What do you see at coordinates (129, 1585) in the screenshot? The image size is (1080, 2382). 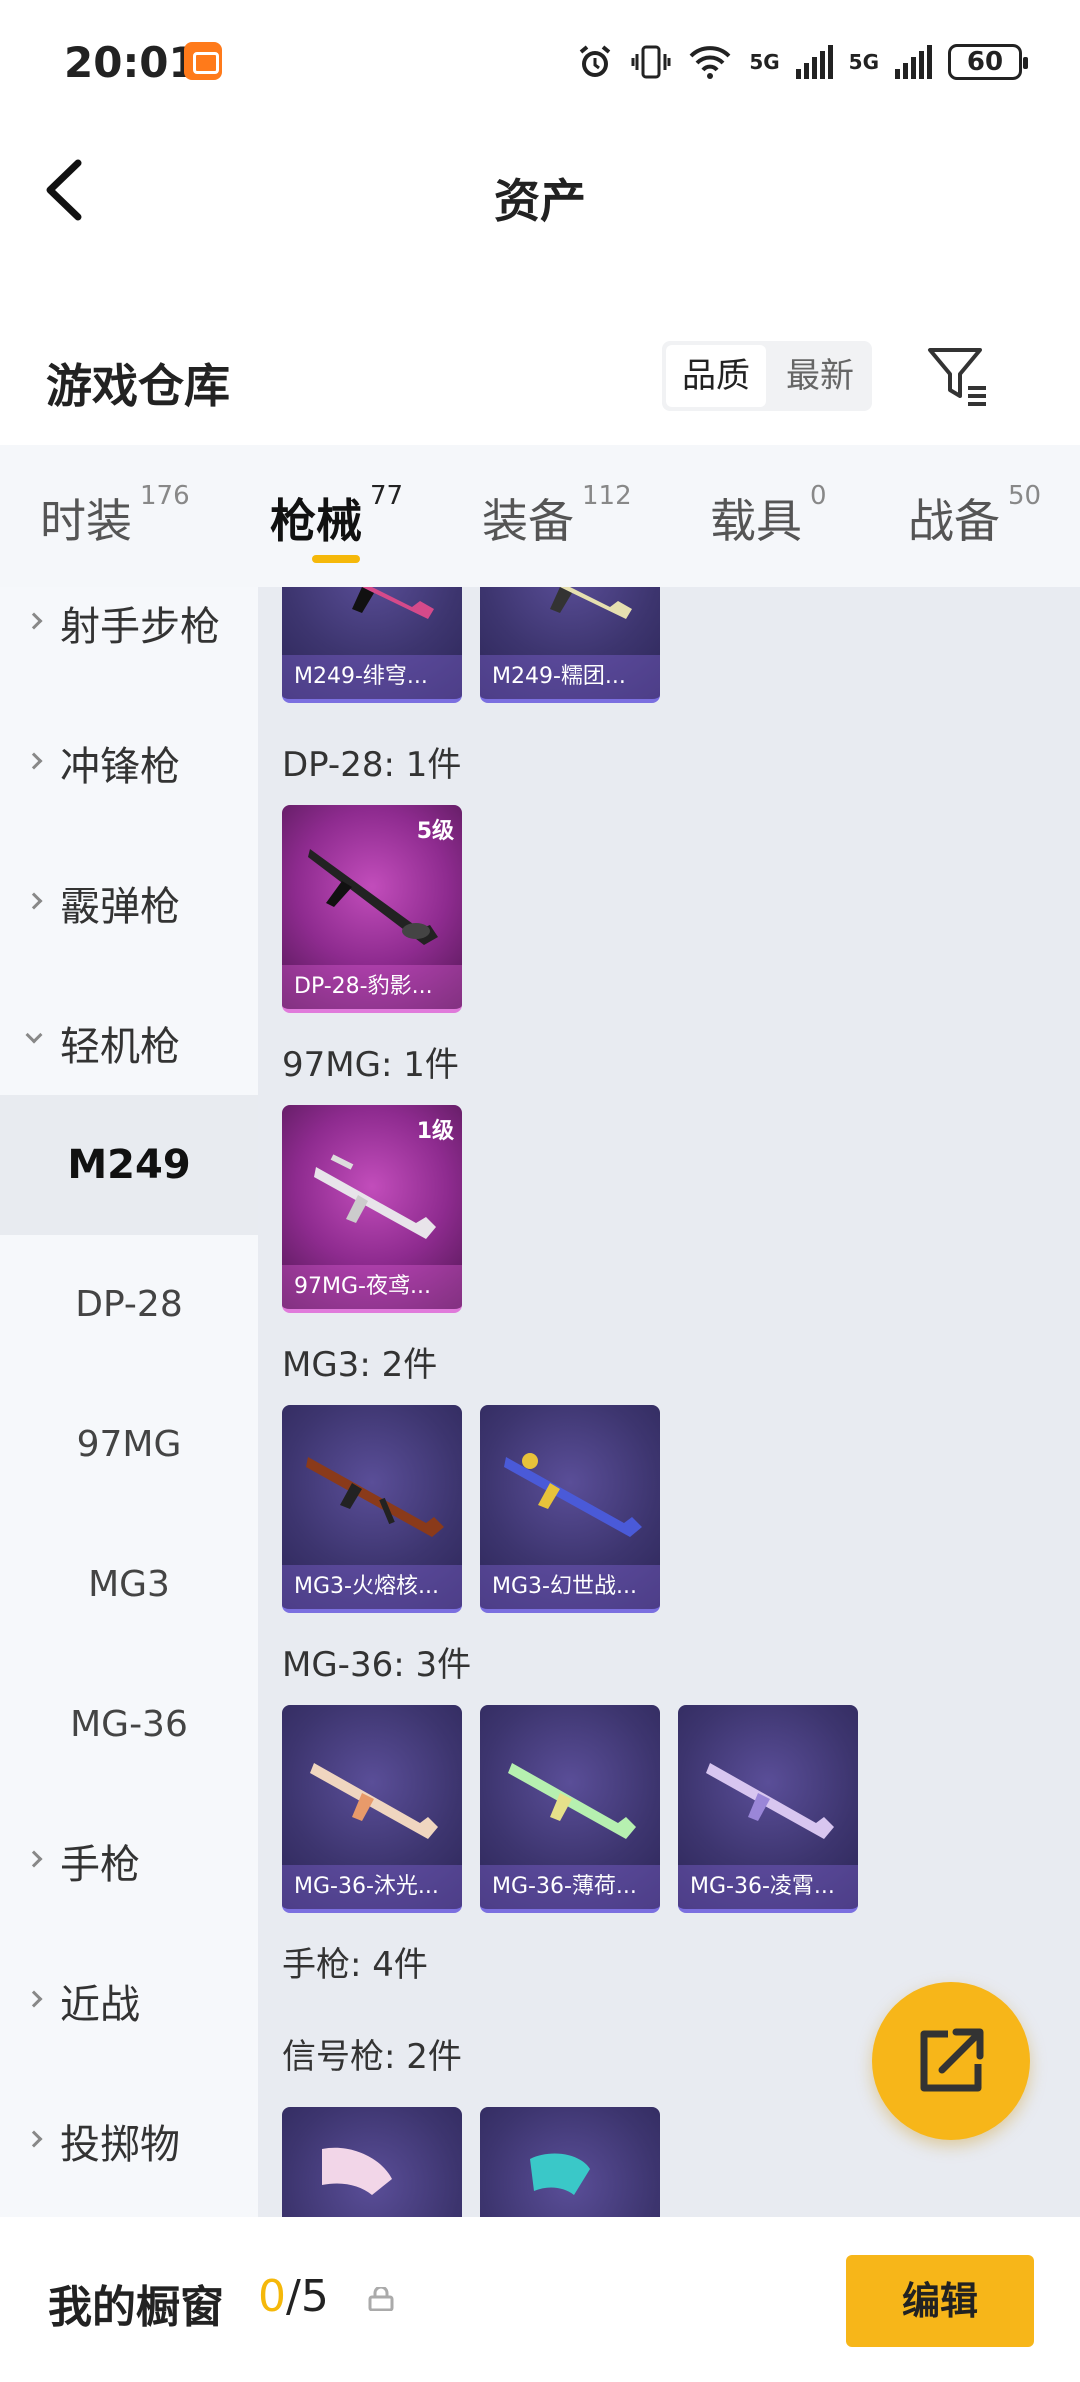 I see `sidebar-sub-mg3: MG3` at bounding box center [129, 1585].